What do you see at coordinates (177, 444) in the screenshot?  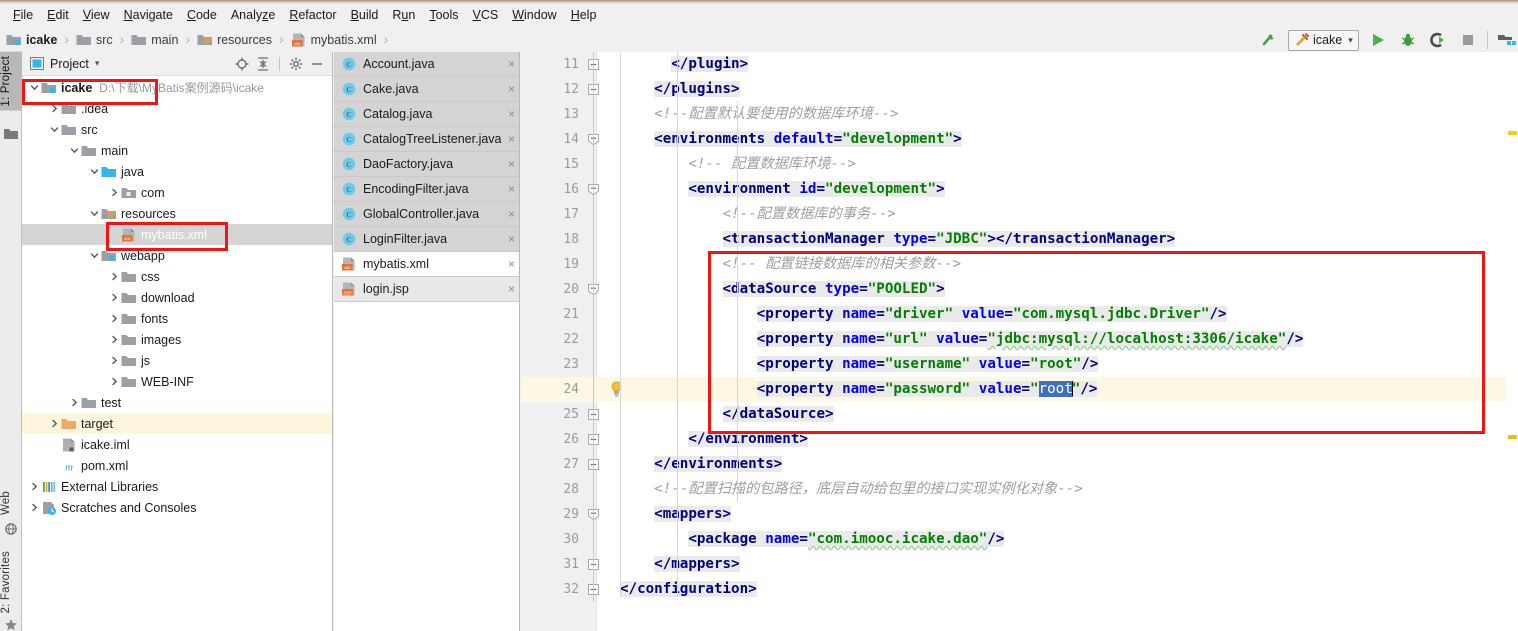 I see `tree-node-icake-iml: icake.iml` at bounding box center [177, 444].